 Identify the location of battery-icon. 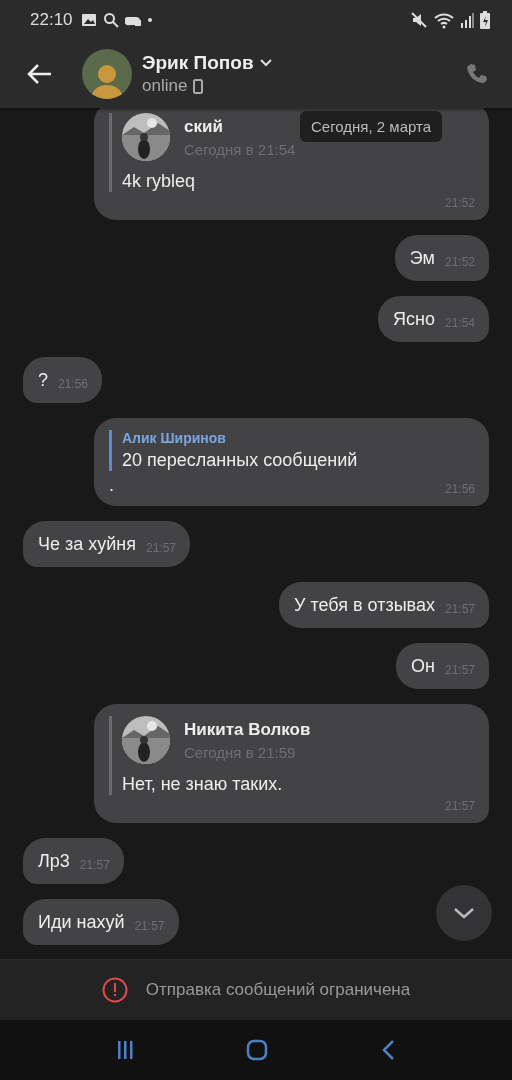
(485, 20).